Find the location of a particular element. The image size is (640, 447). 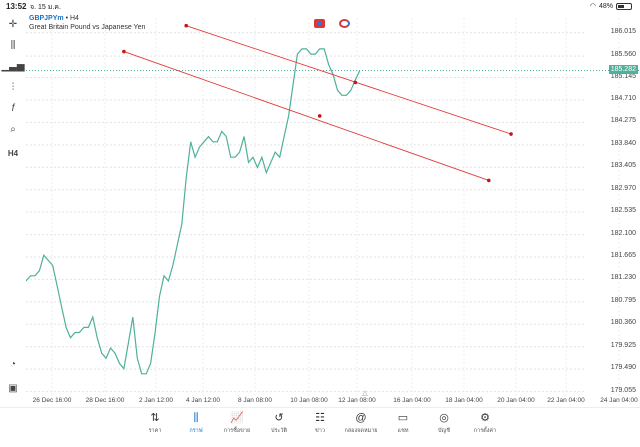

x-tick-label: 10 Jan 08:00 is located at coordinates (309, 400).